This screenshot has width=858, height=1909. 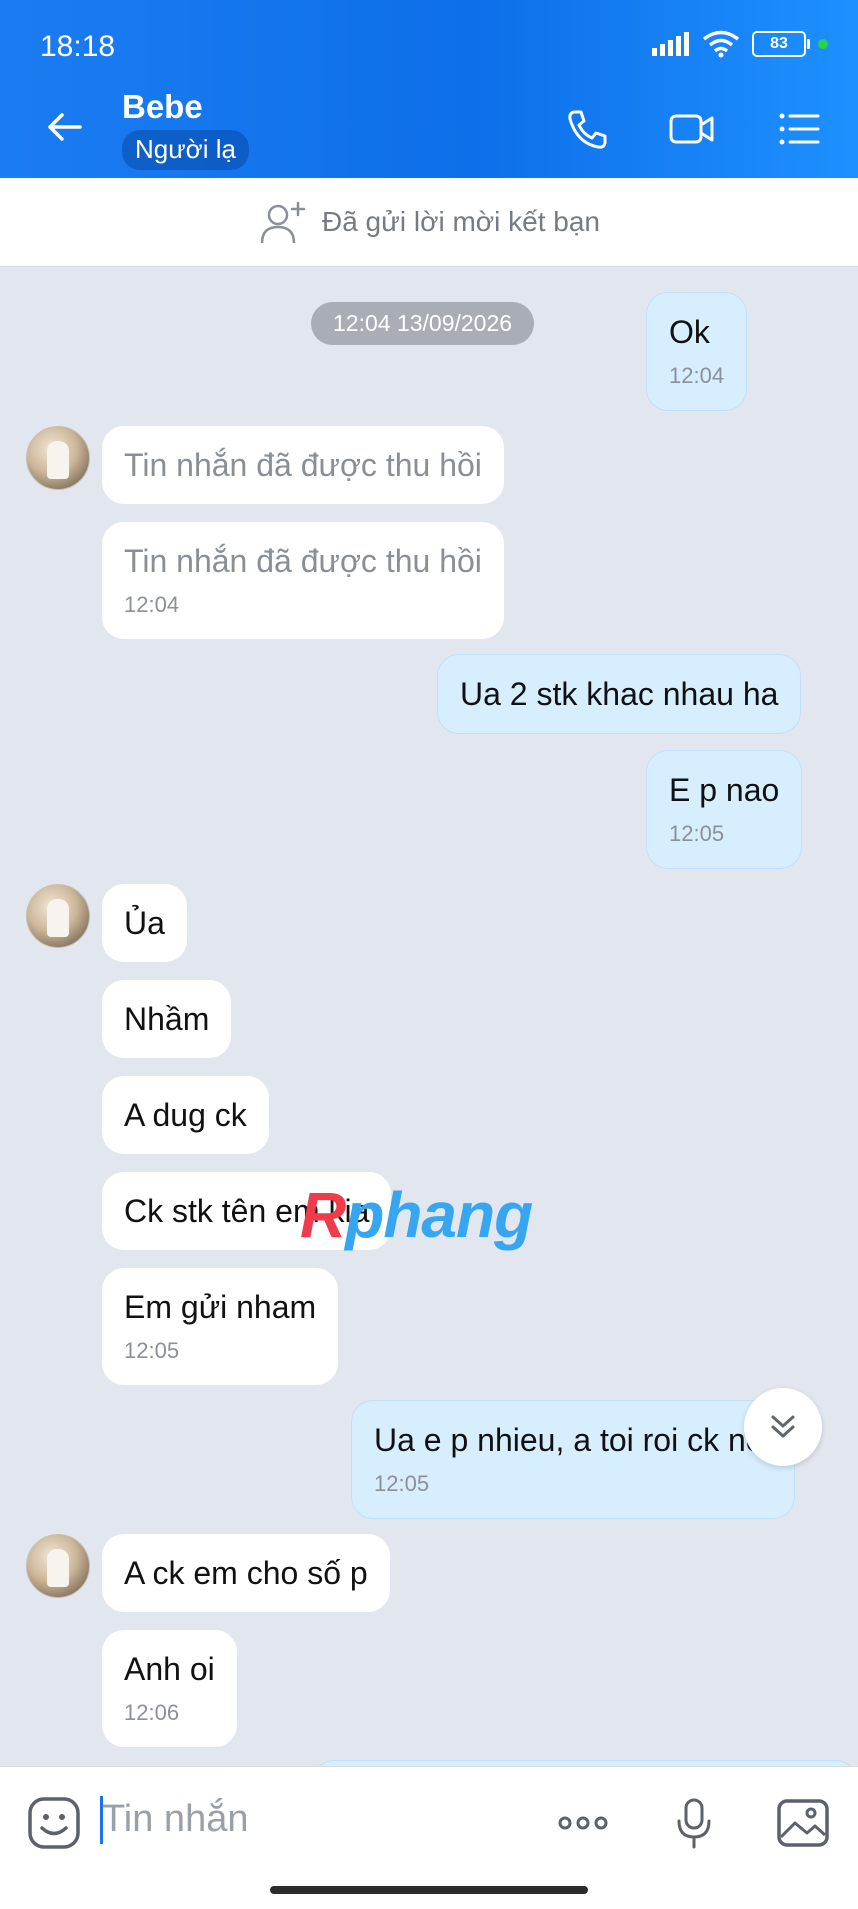 I want to click on message-bubble-recalled: Tin nhắn đã được thu hồi, so click(x=303, y=465).